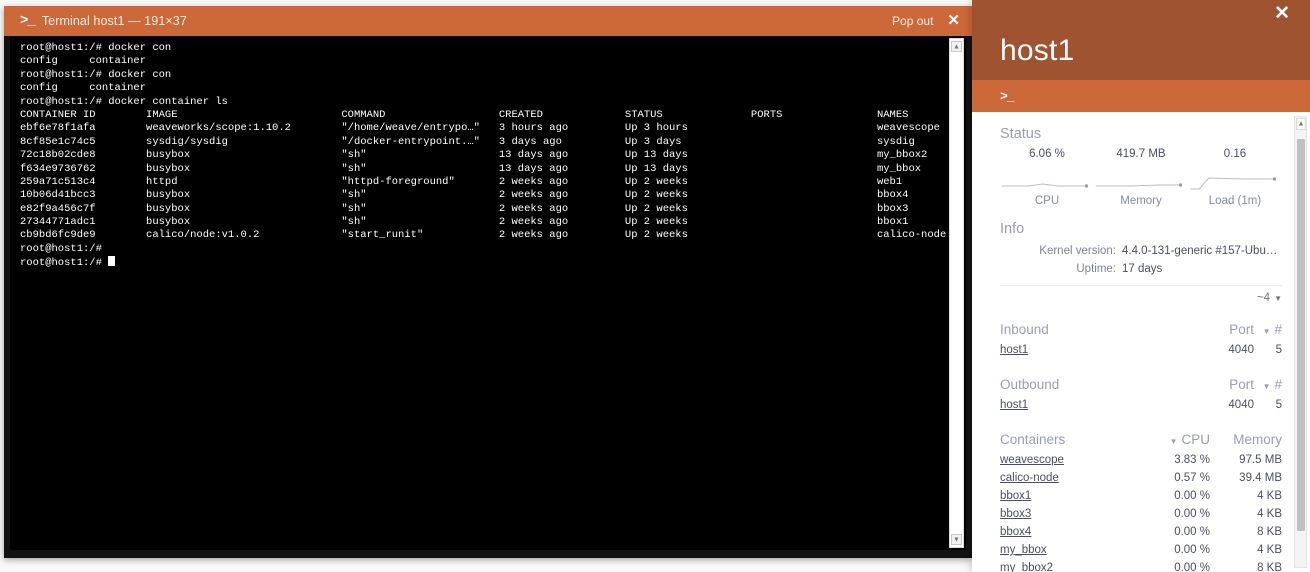 The width and height of the screenshot is (1310, 572). Describe the element at coordinates (1021, 134) in the screenshot. I see `status-heading: Status` at that location.